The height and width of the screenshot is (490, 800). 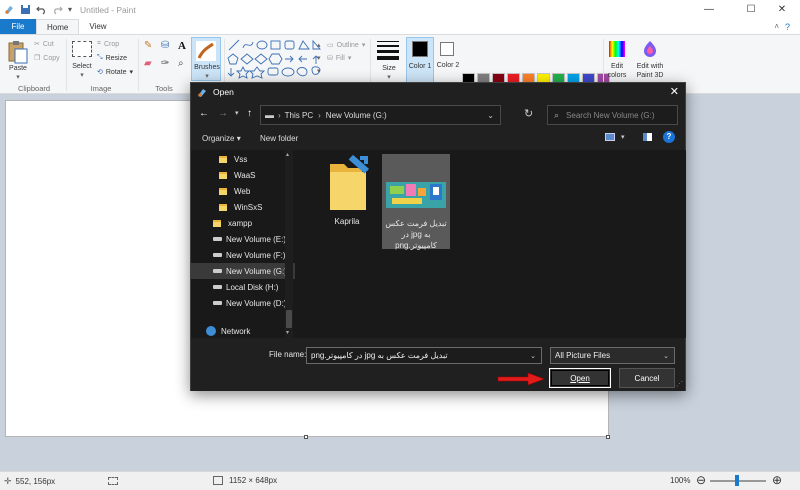 I want to click on view-dropdown-icon: ▾, so click(x=623, y=137).